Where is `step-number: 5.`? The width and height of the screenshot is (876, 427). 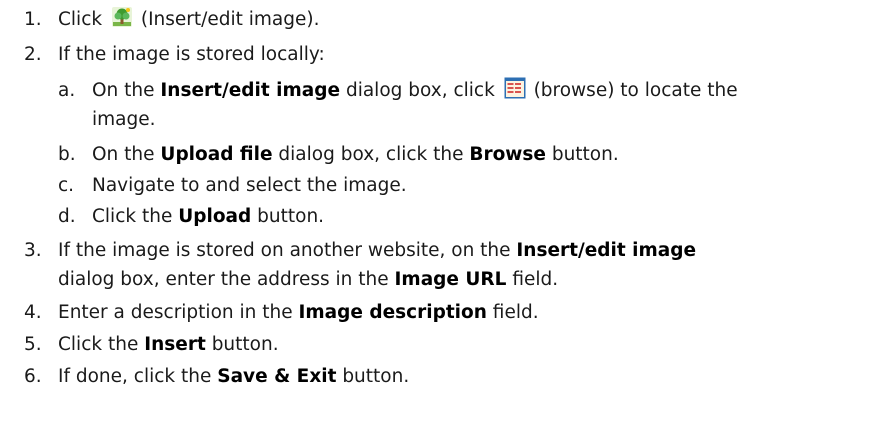 step-number: 5. is located at coordinates (33, 344).